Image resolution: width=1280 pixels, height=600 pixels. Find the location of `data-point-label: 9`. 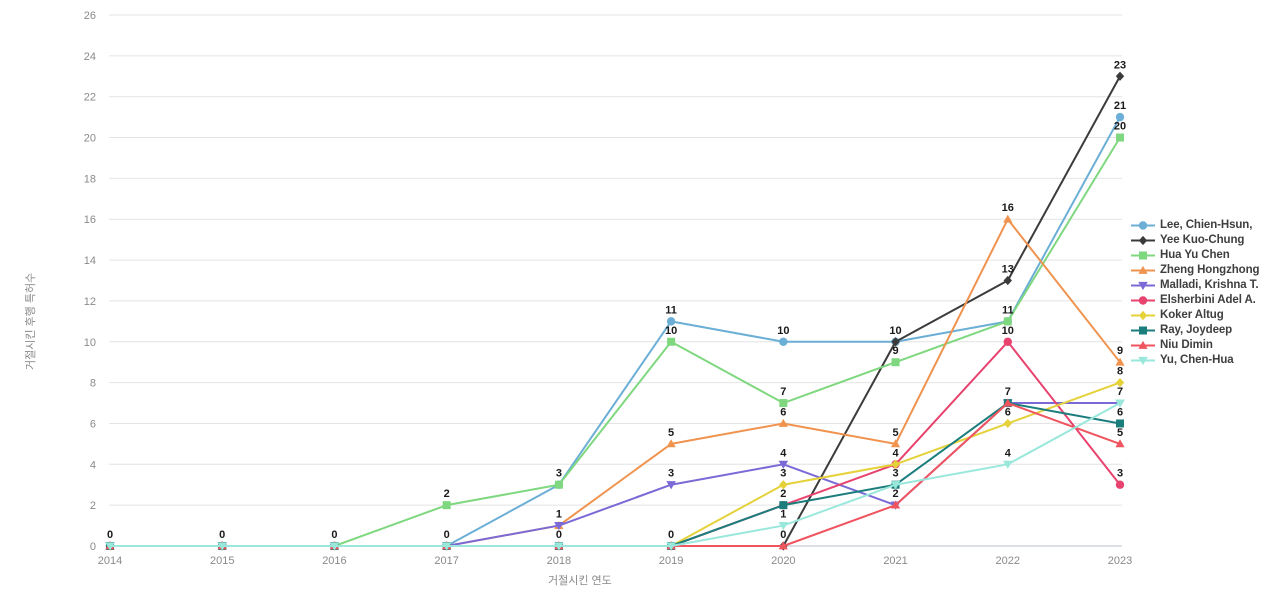

data-point-label: 9 is located at coordinates (1120, 351).